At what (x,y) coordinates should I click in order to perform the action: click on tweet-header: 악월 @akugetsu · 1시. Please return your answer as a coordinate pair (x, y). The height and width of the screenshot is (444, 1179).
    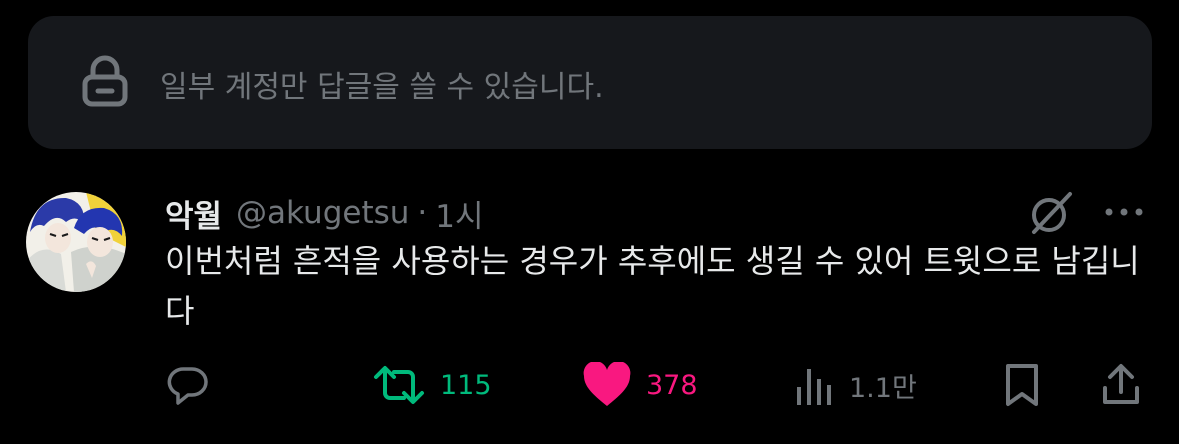
    Looking at the image, I should click on (324, 213).